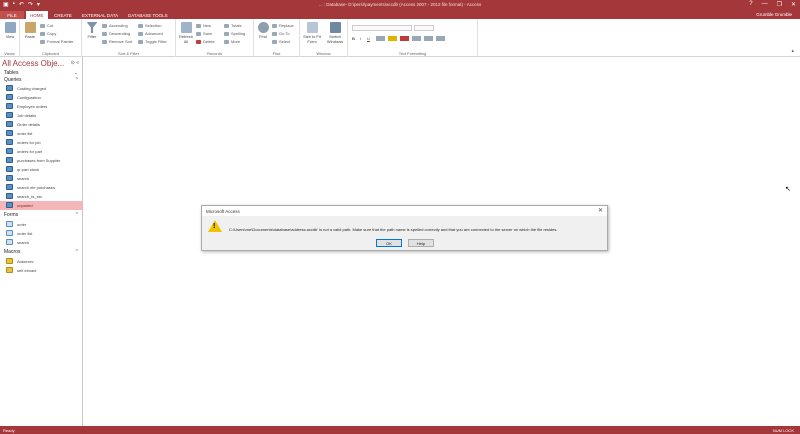 The image size is (800, 434). What do you see at coordinates (335, 33) in the screenshot?
I see `switch-windows-button: Switch Windows` at bounding box center [335, 33].